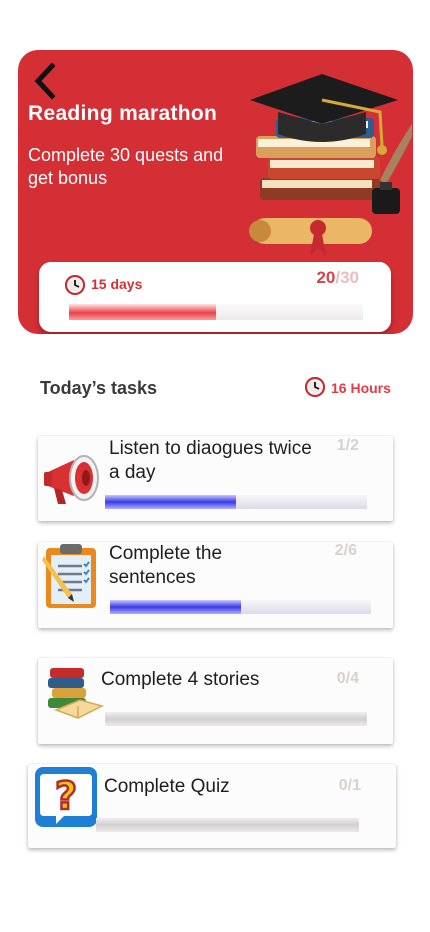  I want to click on hero-progress-card: 15 days 20/30, so click(215, 297).